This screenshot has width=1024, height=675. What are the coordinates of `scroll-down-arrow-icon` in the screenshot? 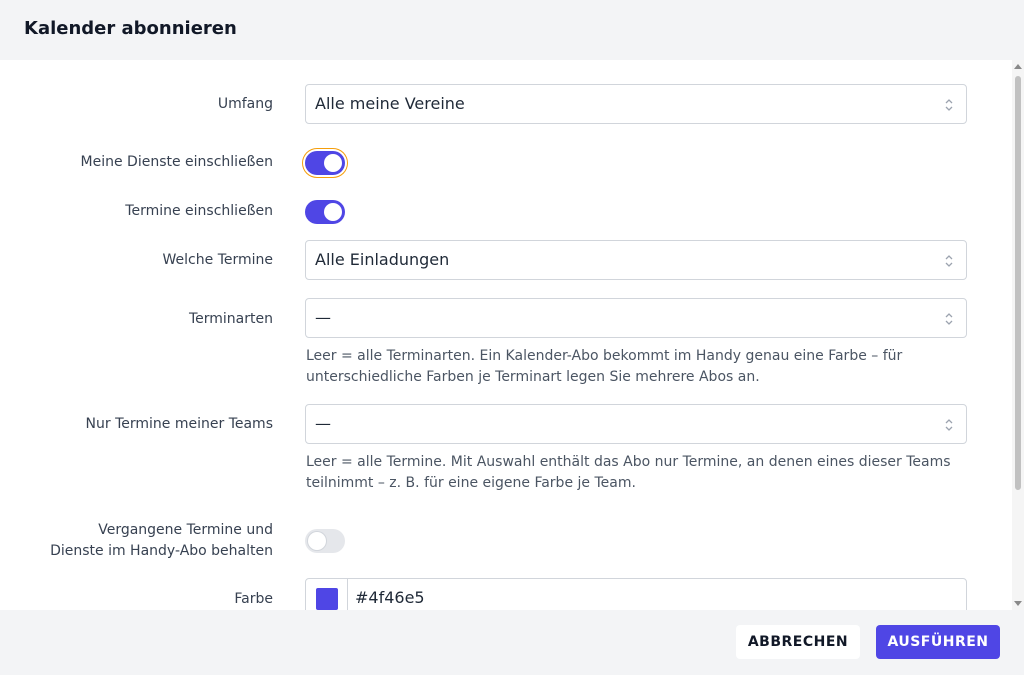 It's located at (1018, 603).